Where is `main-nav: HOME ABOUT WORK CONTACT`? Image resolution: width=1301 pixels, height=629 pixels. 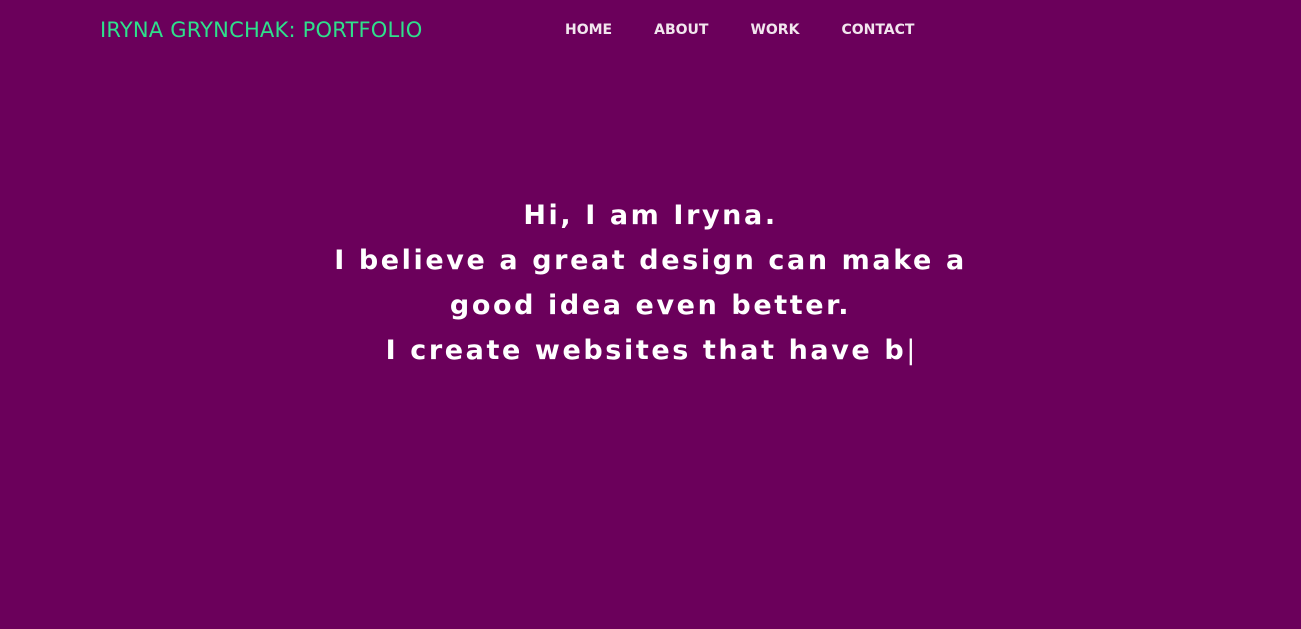 main-nav: HOME ABOUT WORK CONTACT is located at coordinates (739, 30).